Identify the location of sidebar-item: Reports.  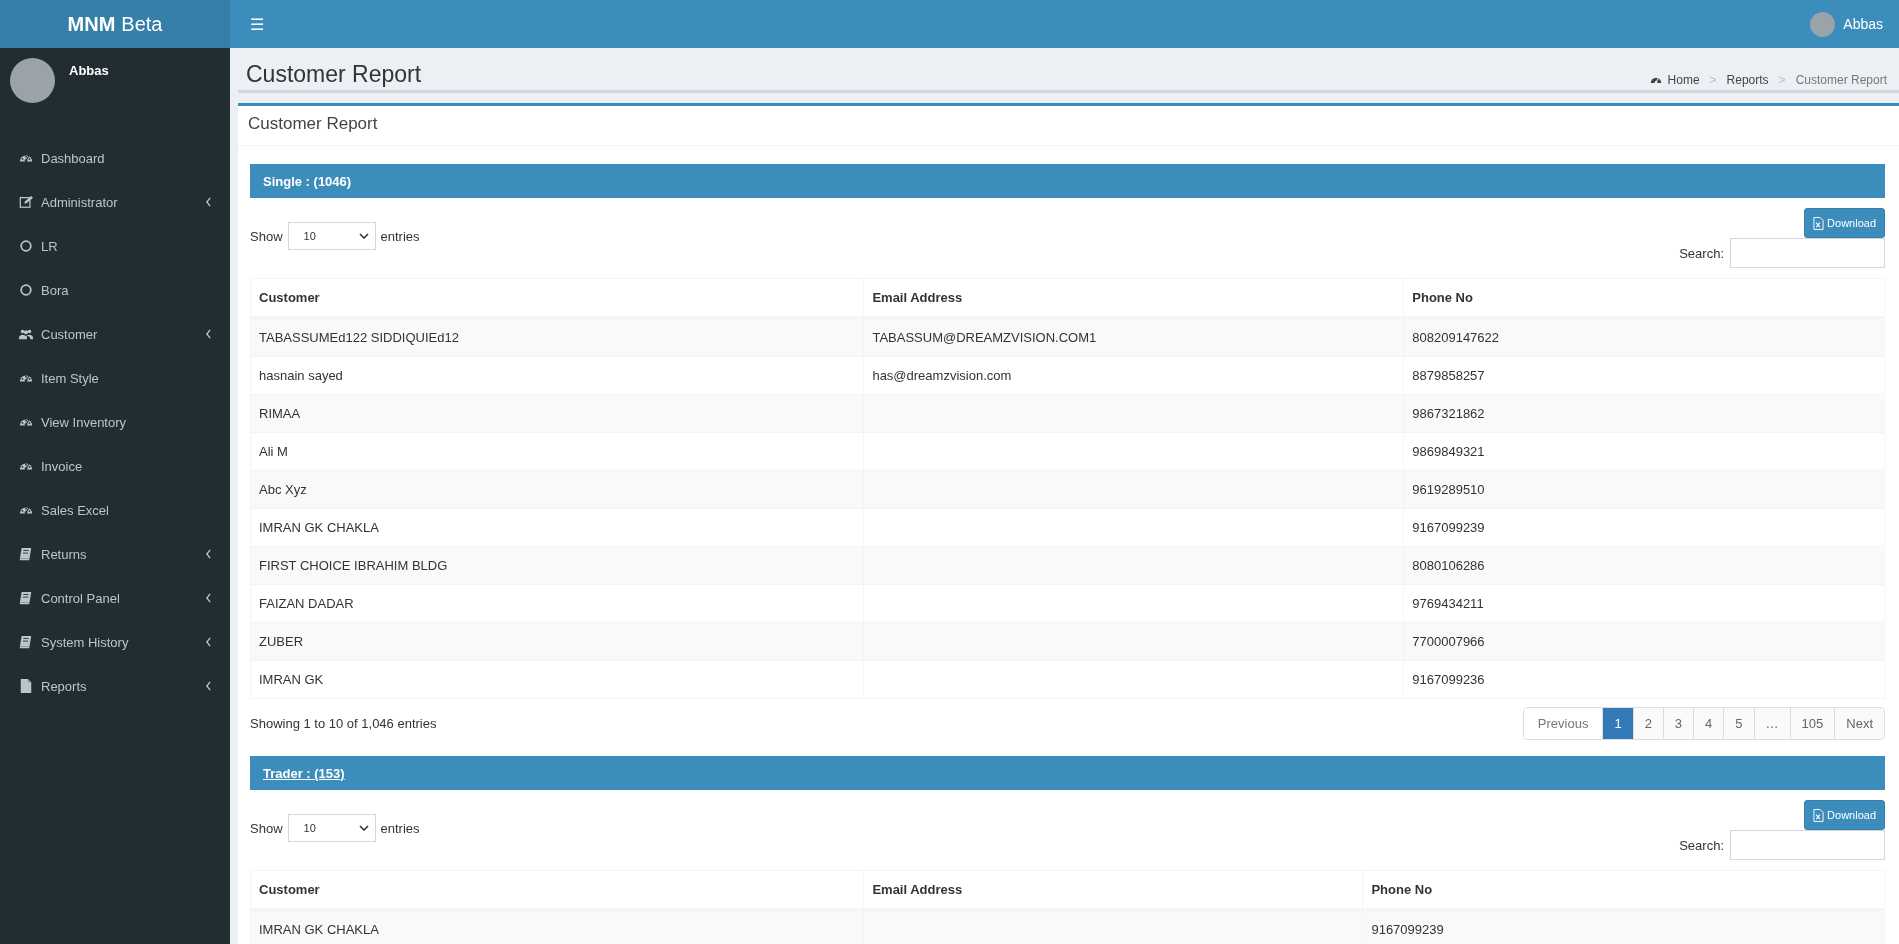
(115, 686).